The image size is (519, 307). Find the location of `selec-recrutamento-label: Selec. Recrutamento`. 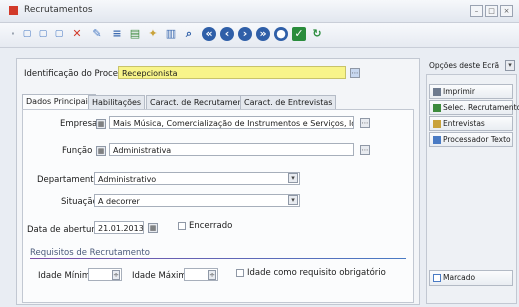

selec-recrutamento-label: Selec. Recrutamento is located at coordinates (481, 107).